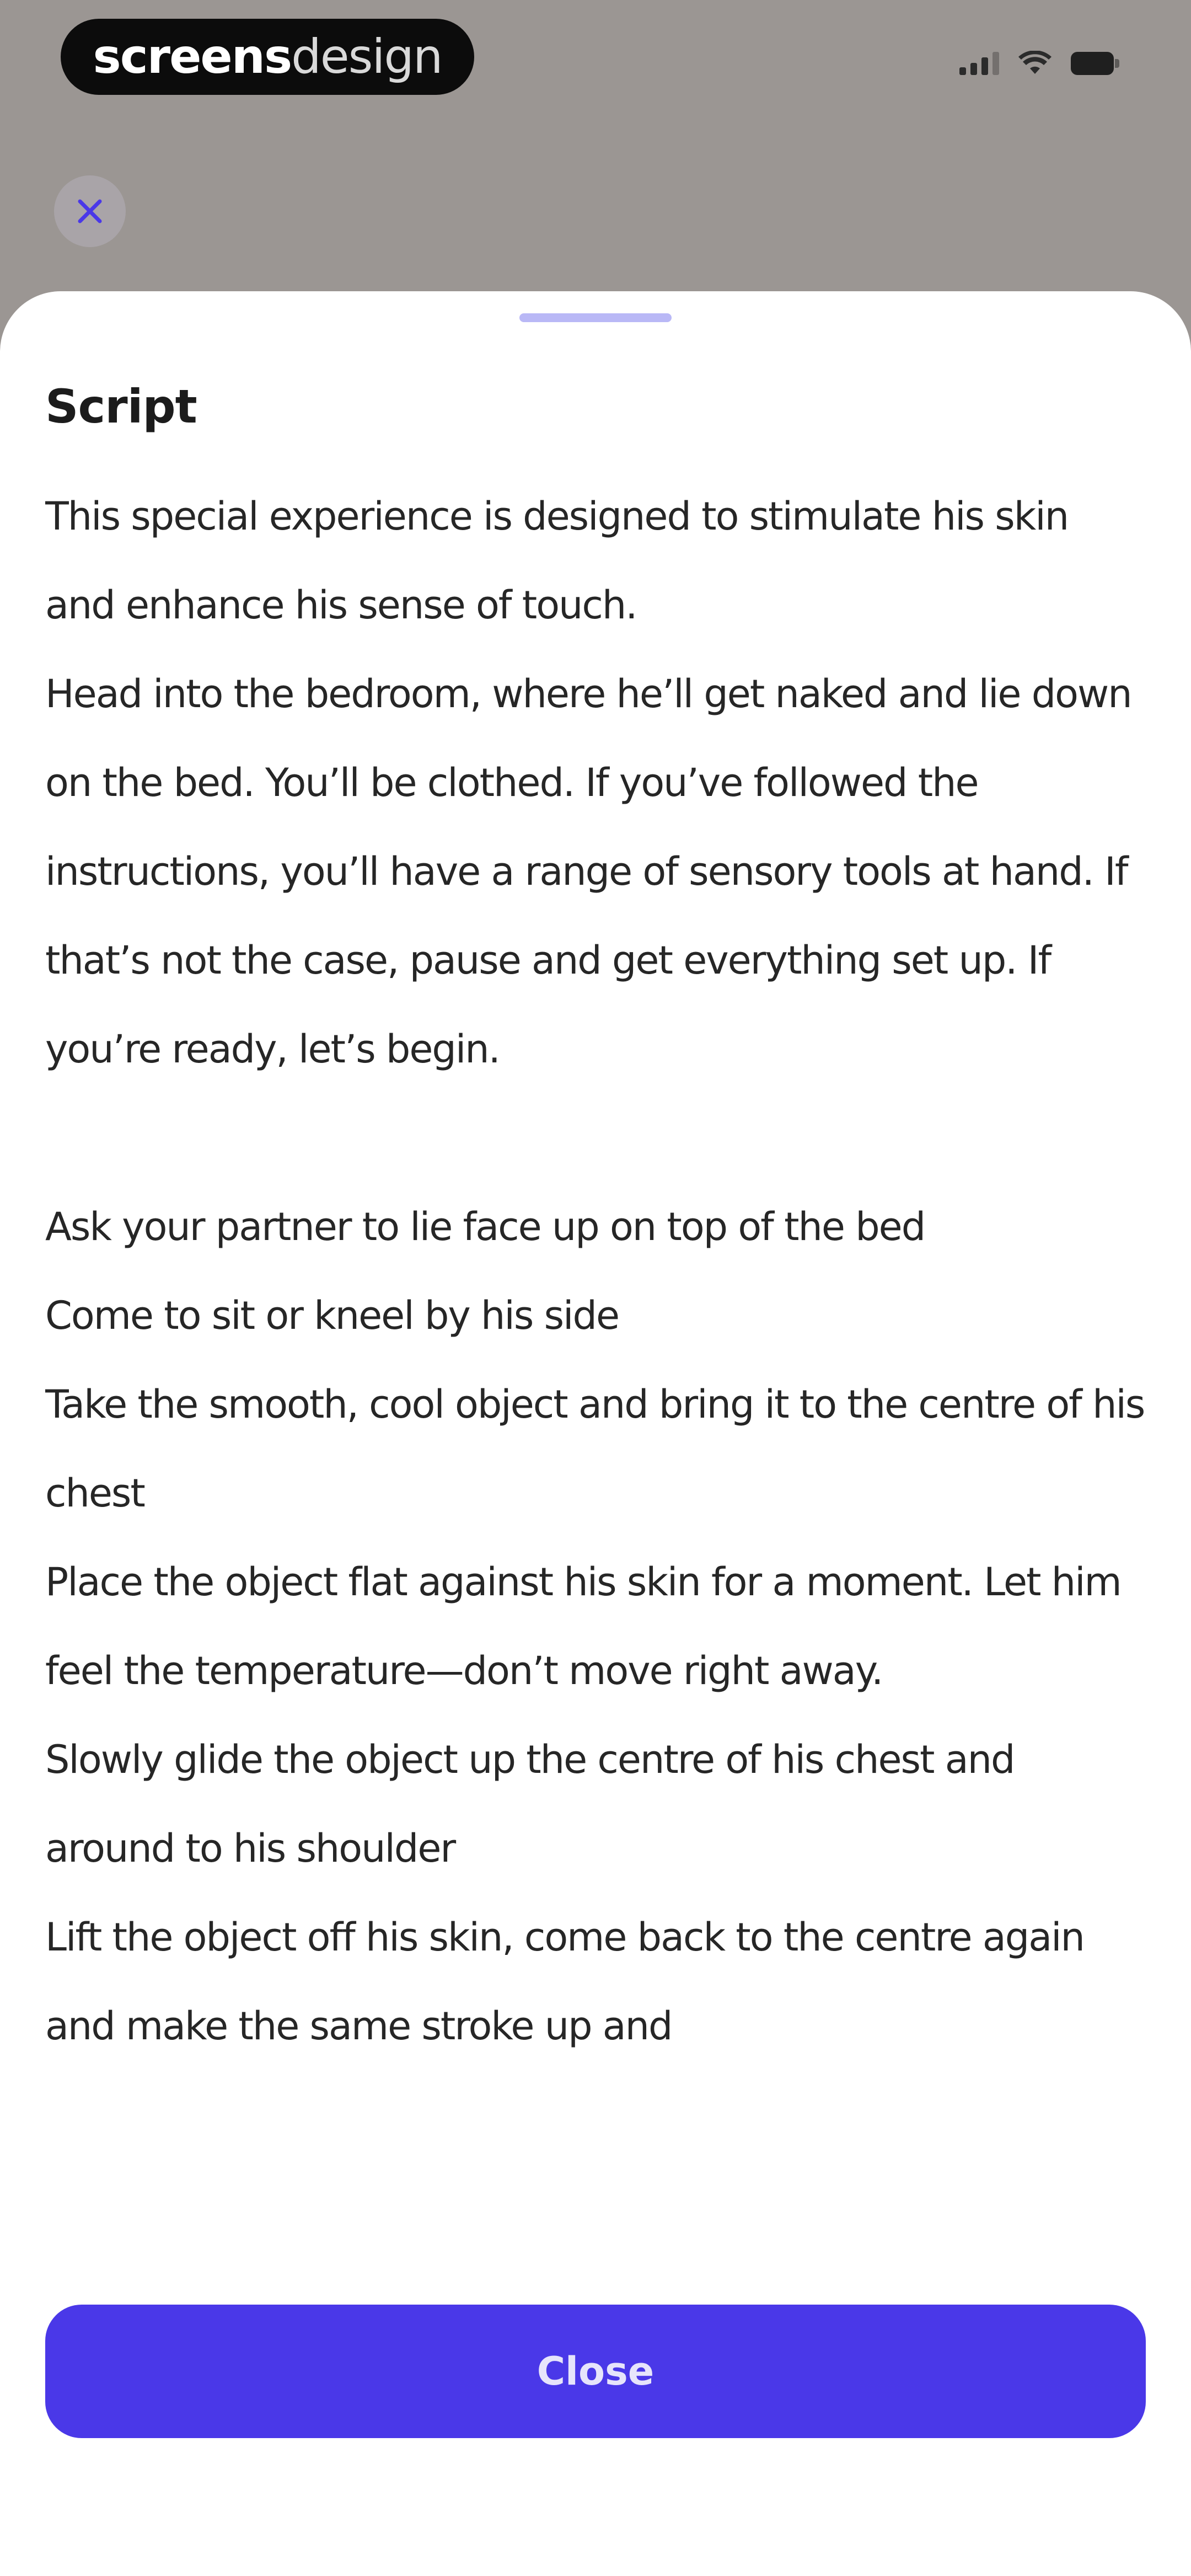 The width and height of the screenshot is (1191, 2576). What do you see at coordinates (595, 317) in the screenshot?
I see `drag-handle` at bounding box center [595, 317].